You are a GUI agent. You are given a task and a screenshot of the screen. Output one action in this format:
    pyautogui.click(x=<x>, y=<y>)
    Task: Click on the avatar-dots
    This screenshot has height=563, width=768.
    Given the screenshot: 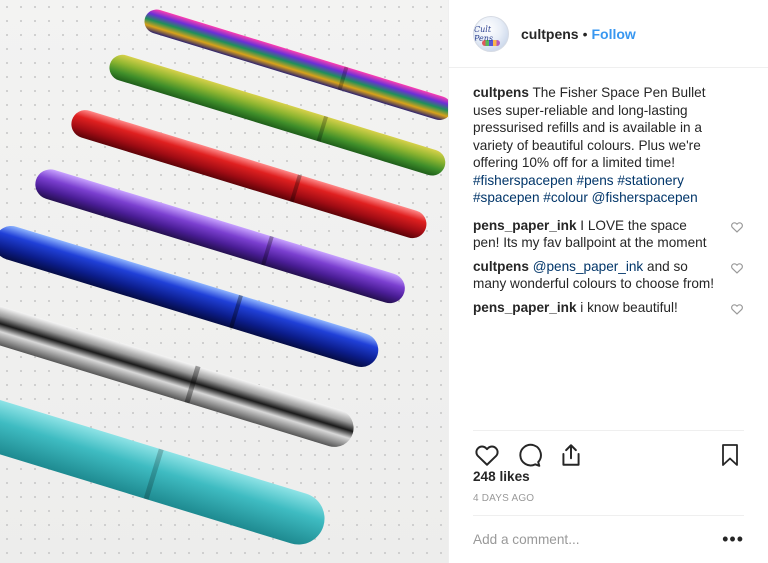 What is the action you would take?
    pyautogui.click(x=491, y=42)
    